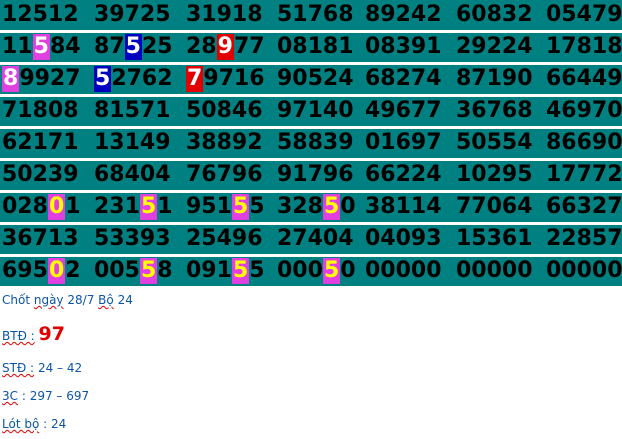  I want to click on digit-group: 58839, so click(315, 142).